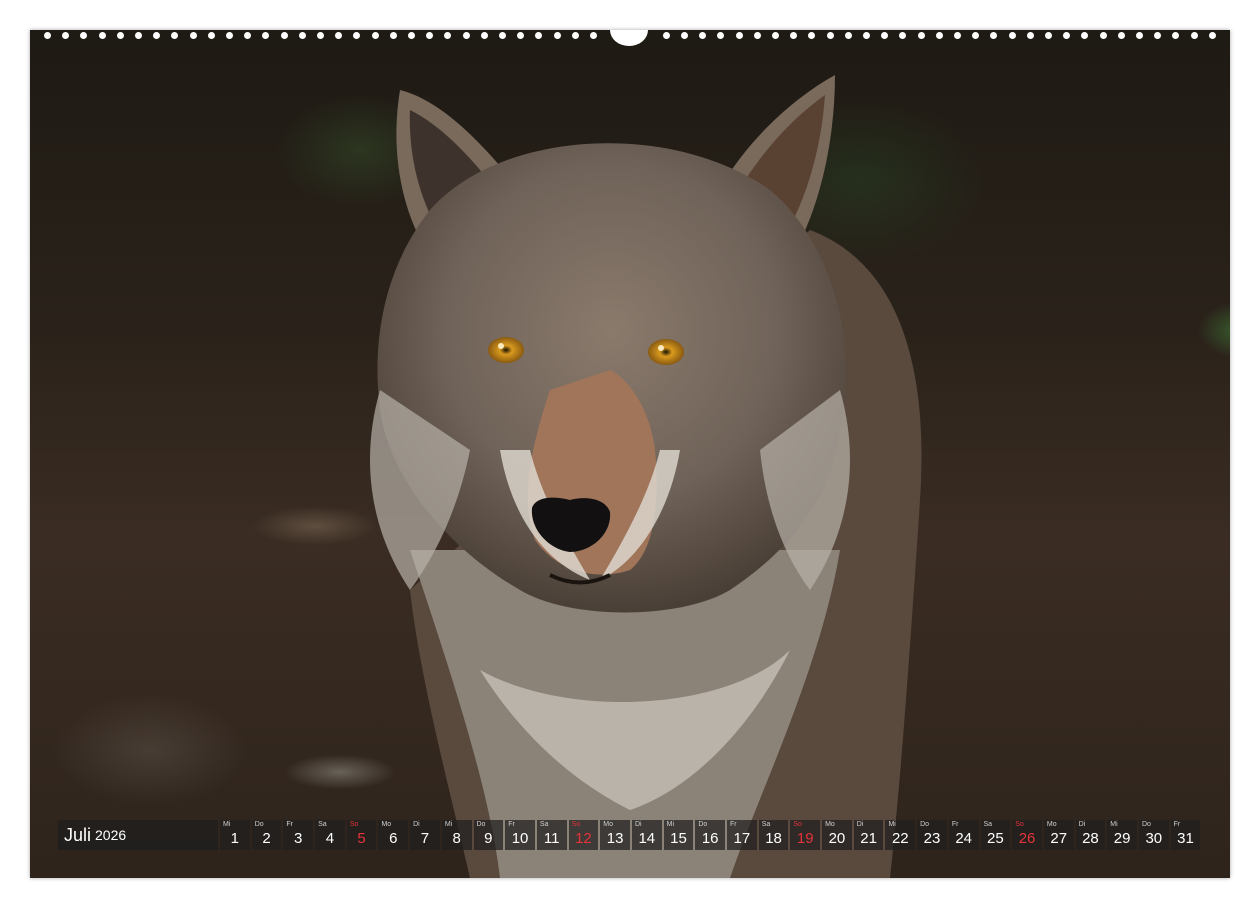 This screenshot has height=908, width=1260. Describe the element at coordinates (78, 834) in the screenshot. I see `month-name: Juli` at that location.